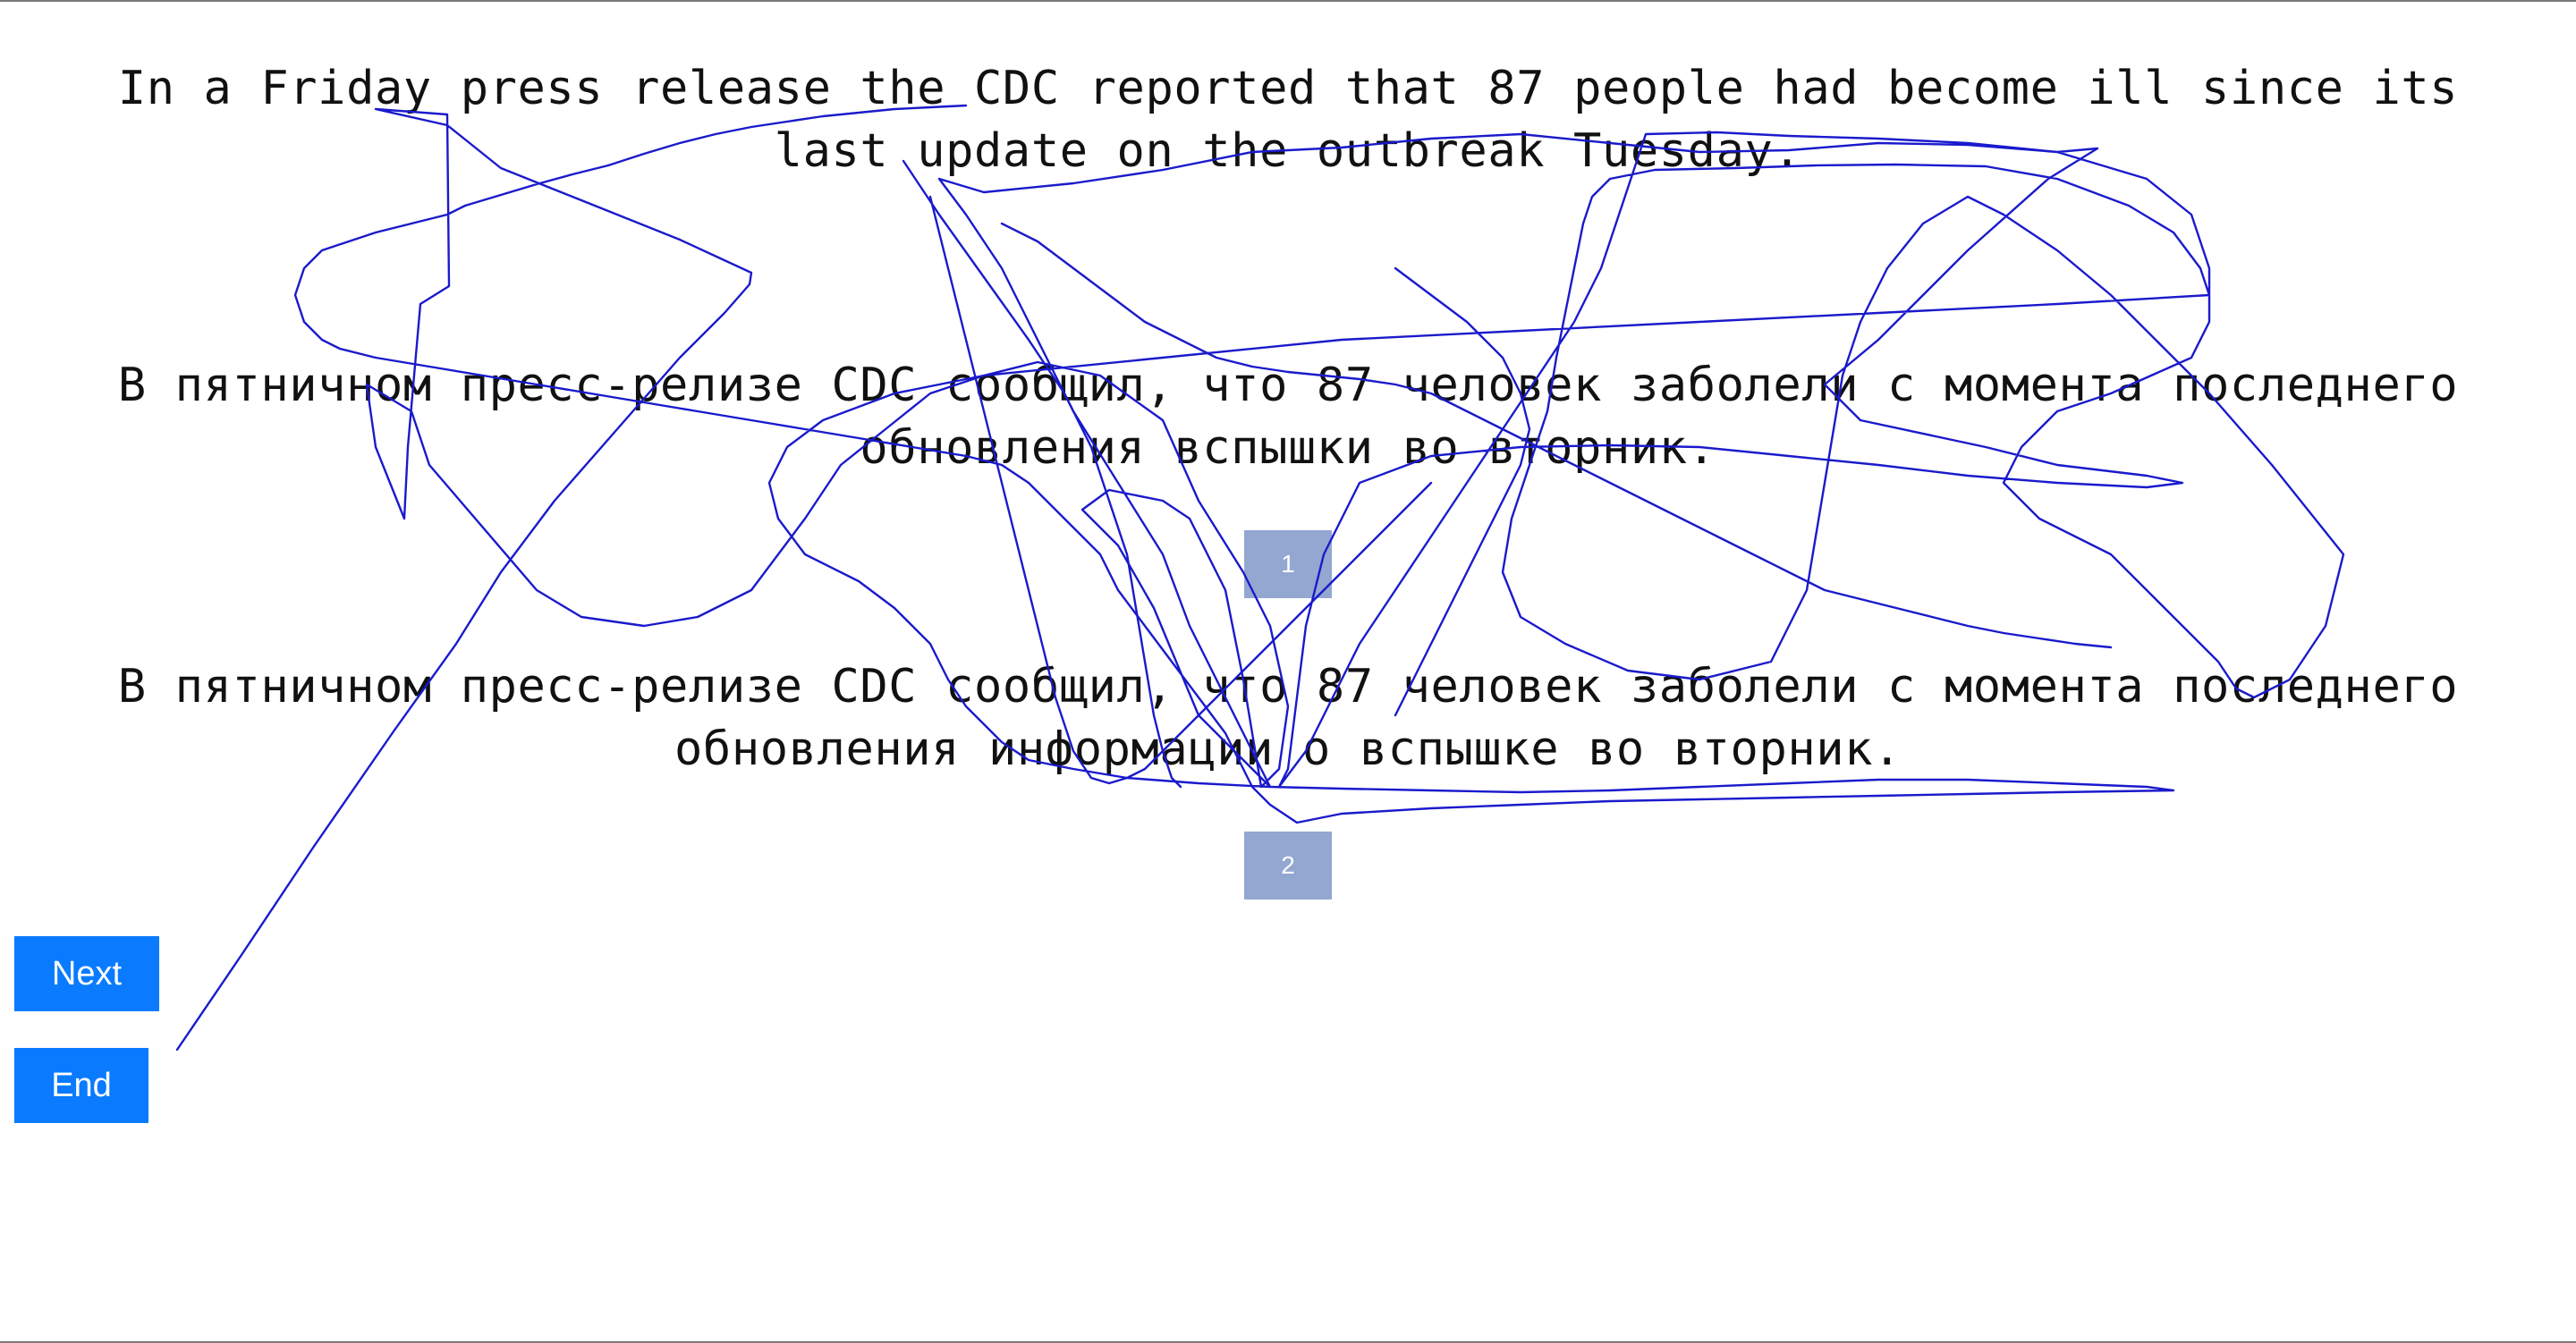  Describe the element at coordinates (1288, 564) in the screenshot. I see `rank-box-1: 1` at that location.